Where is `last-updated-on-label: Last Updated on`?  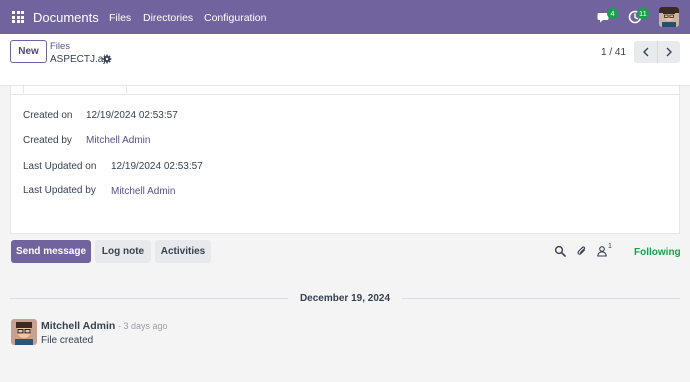
last-updated-on-label: Last Updated on is located at coordinates (60, 166).